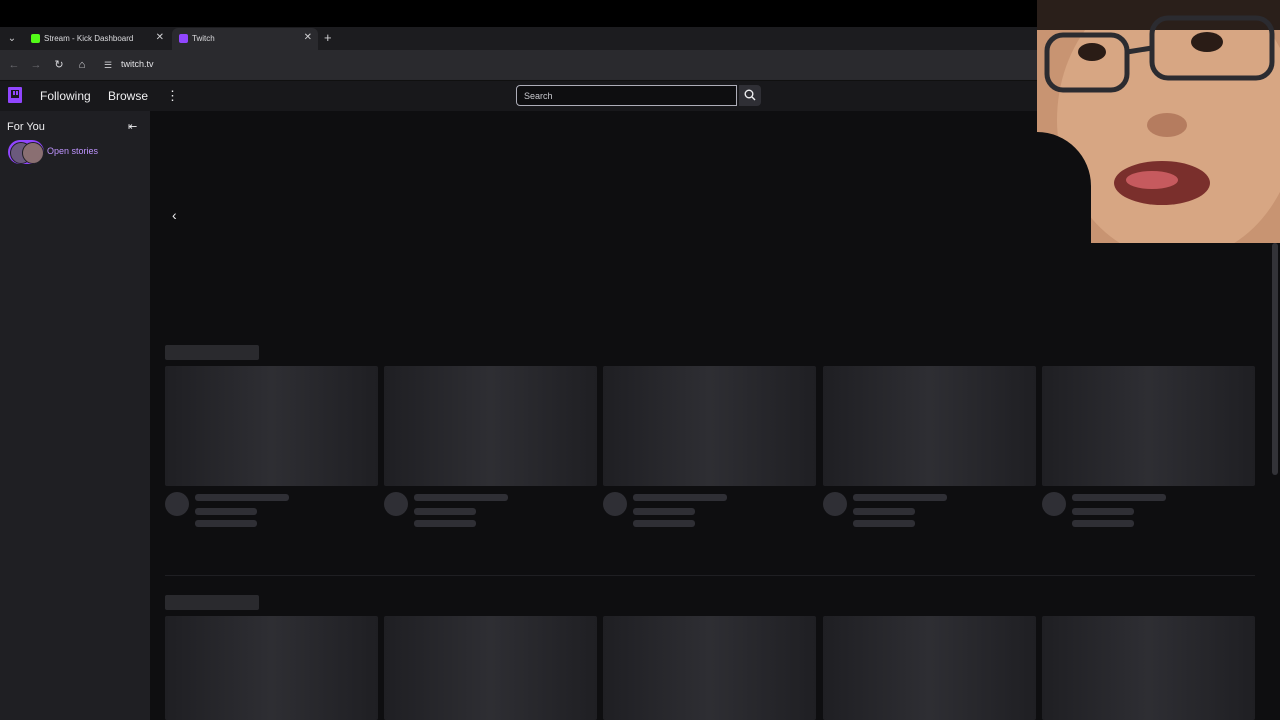  What do you see at coordinates (36, 65) in the screenshot?
I see `forward-icon: →` at bounding box center [36, 65].